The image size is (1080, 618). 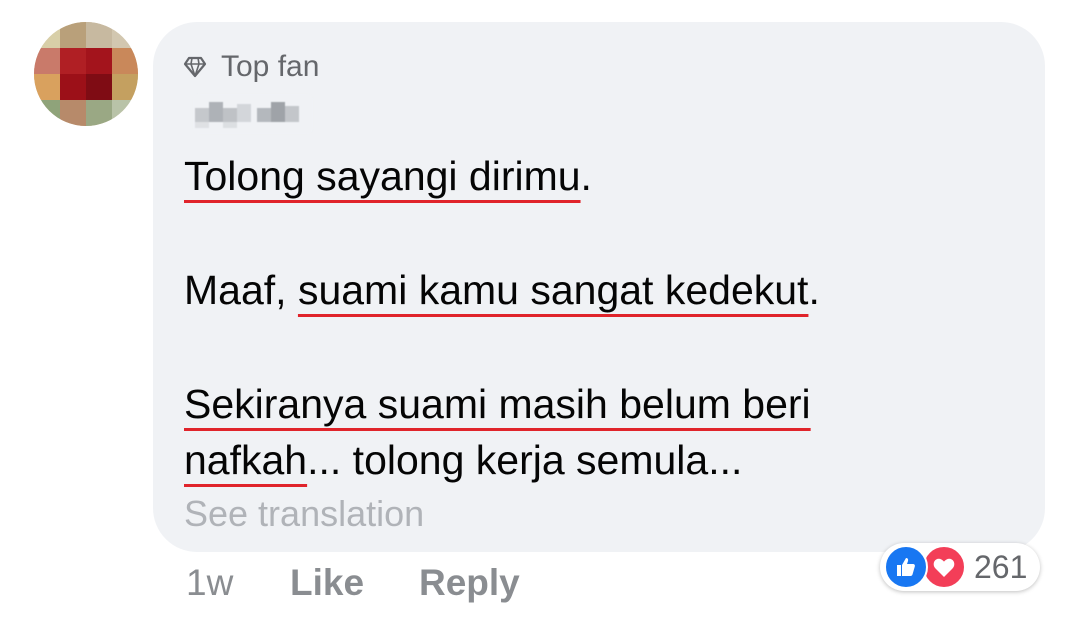 I want to click on author-name-redacted, so click(x=253, y=114).